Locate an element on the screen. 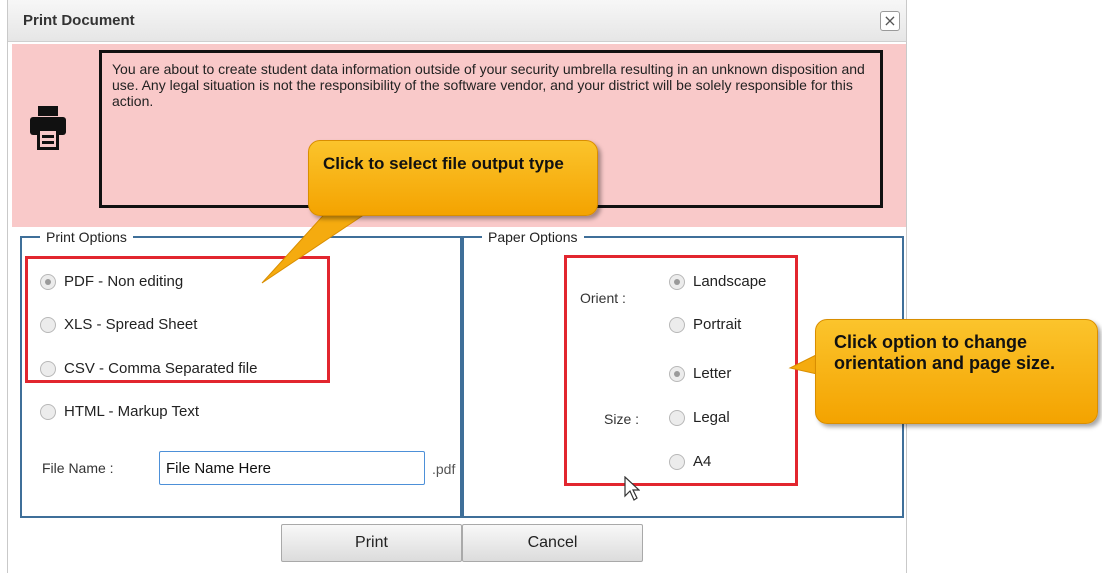  file-extension: .pdf is located at coordinates (444, 469).